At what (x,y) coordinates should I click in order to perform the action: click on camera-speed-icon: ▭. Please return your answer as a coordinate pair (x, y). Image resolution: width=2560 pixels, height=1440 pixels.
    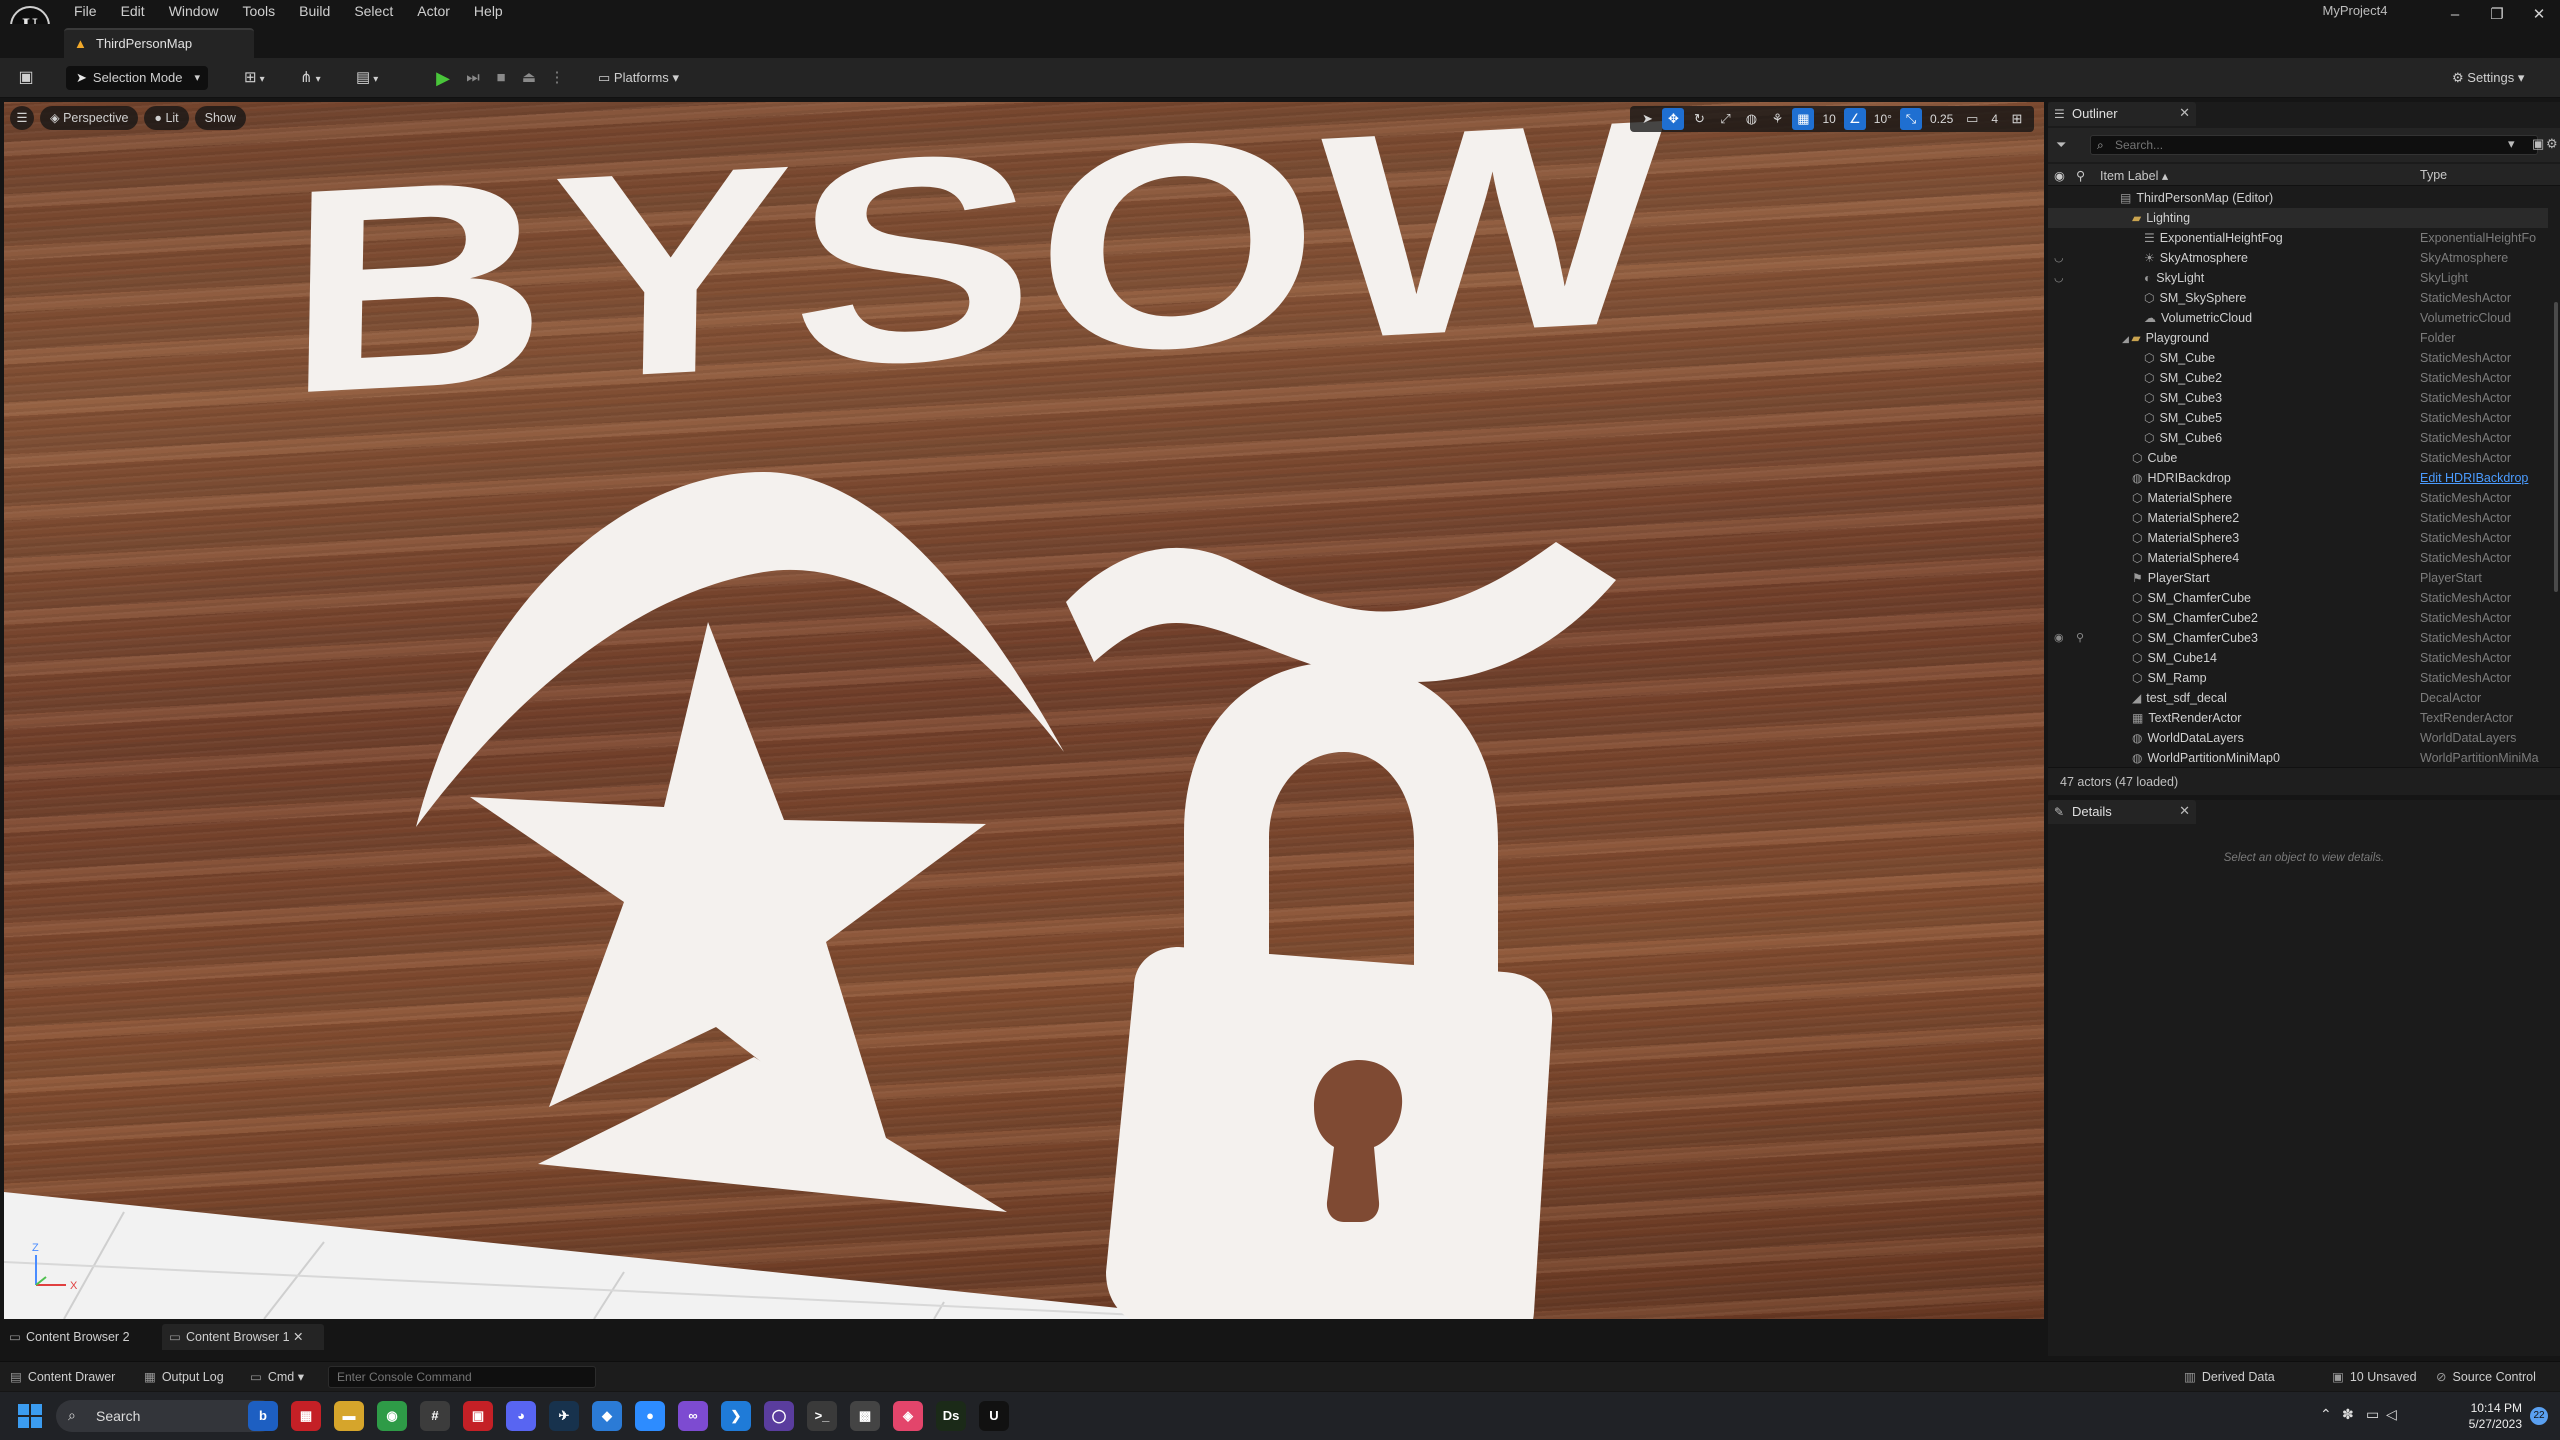
    Looking at the image, I should click on (1972, 119).